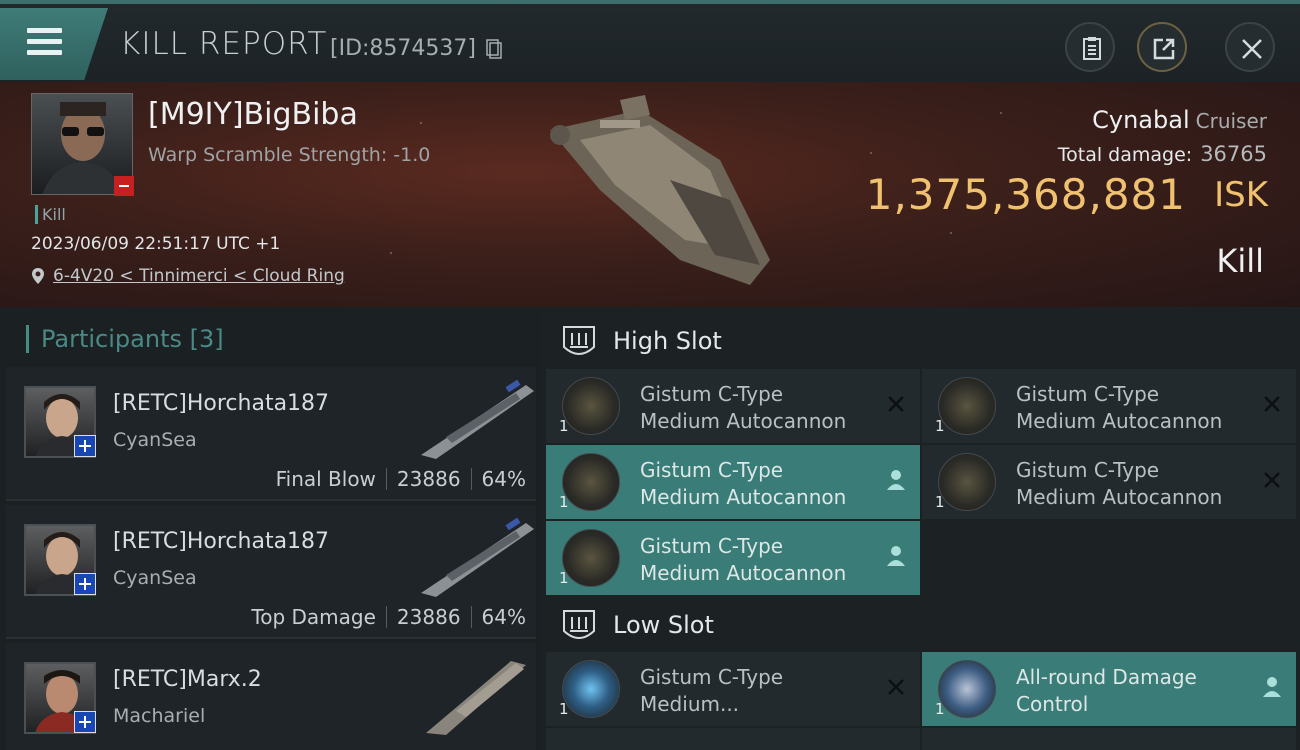 The width and height of the screenshot is (1300, 750). What do you see at coordinates (38, 276) in the screenshot?
I see `location-pin-icon` at bounding box center [38, 276].